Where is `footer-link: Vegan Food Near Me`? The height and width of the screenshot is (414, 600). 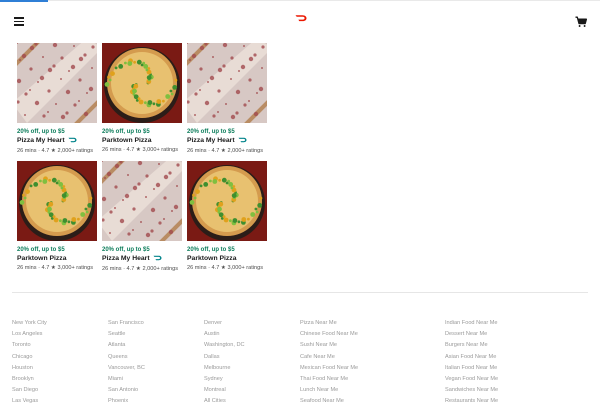 footer-link: Vegan Food Near Me is located at coordinates (471, 379).